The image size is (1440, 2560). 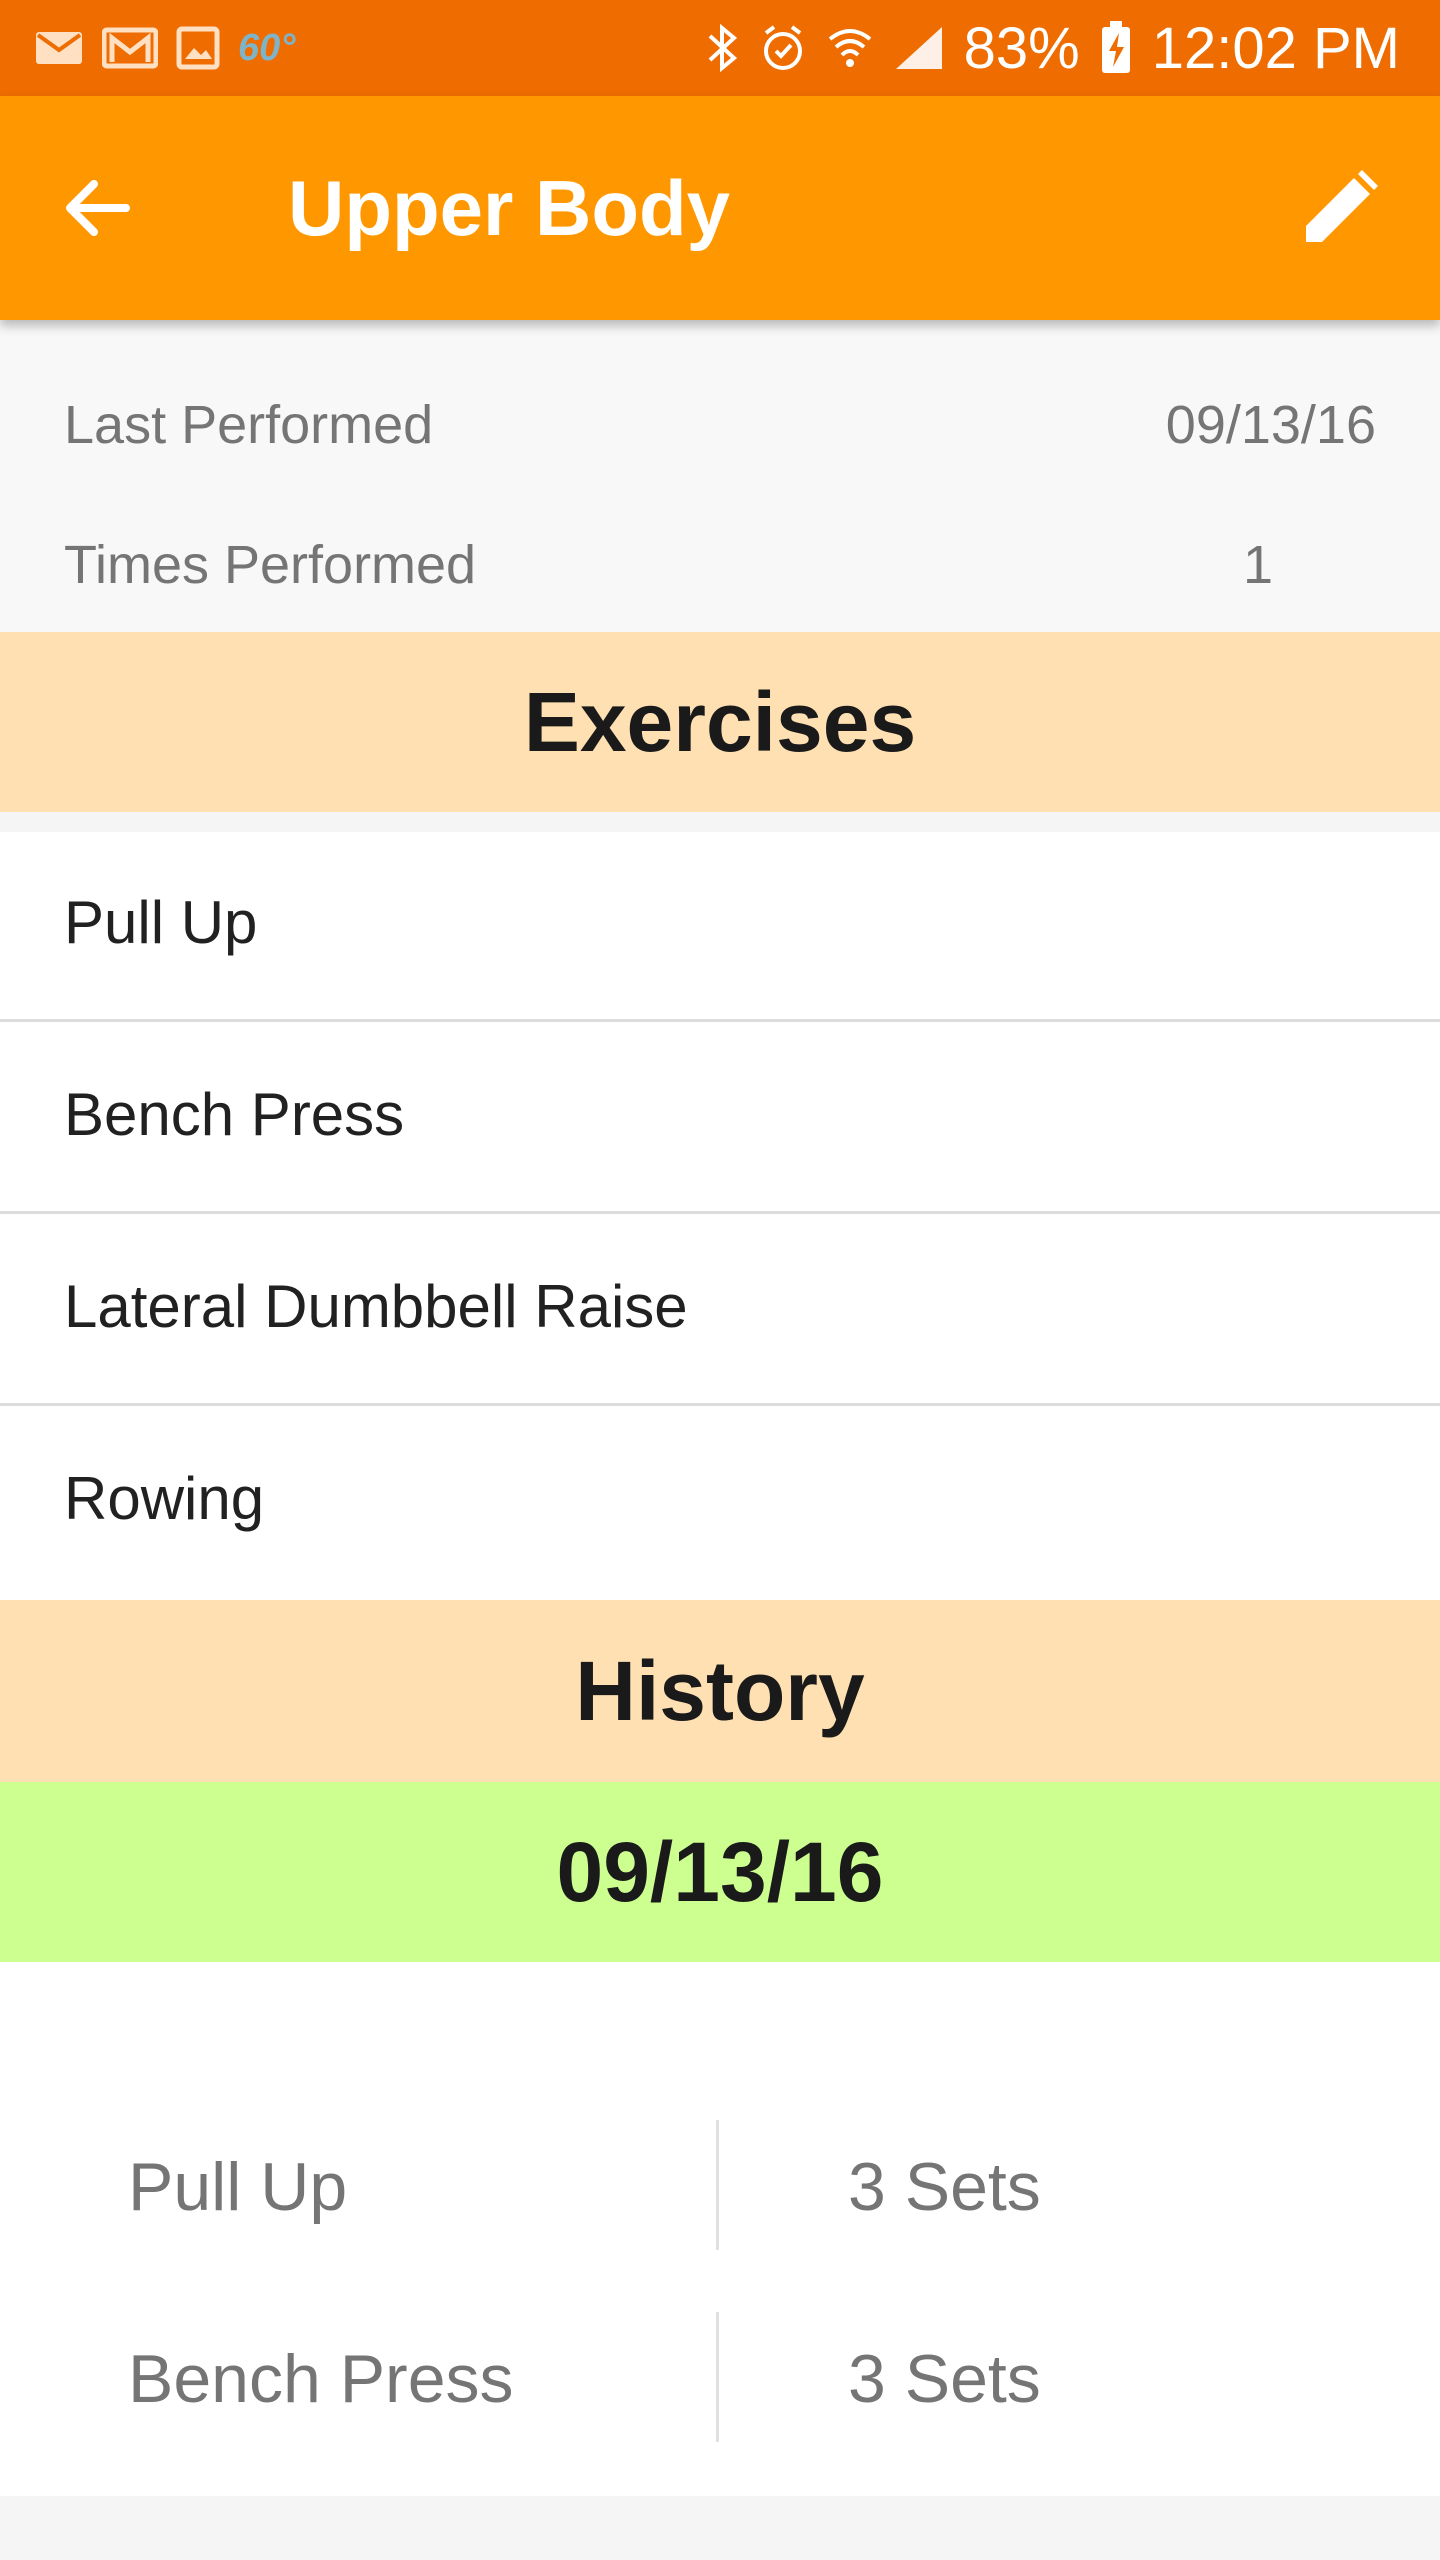 I want to click on exercise-item: Rowing, so click(x=720, y=1503).